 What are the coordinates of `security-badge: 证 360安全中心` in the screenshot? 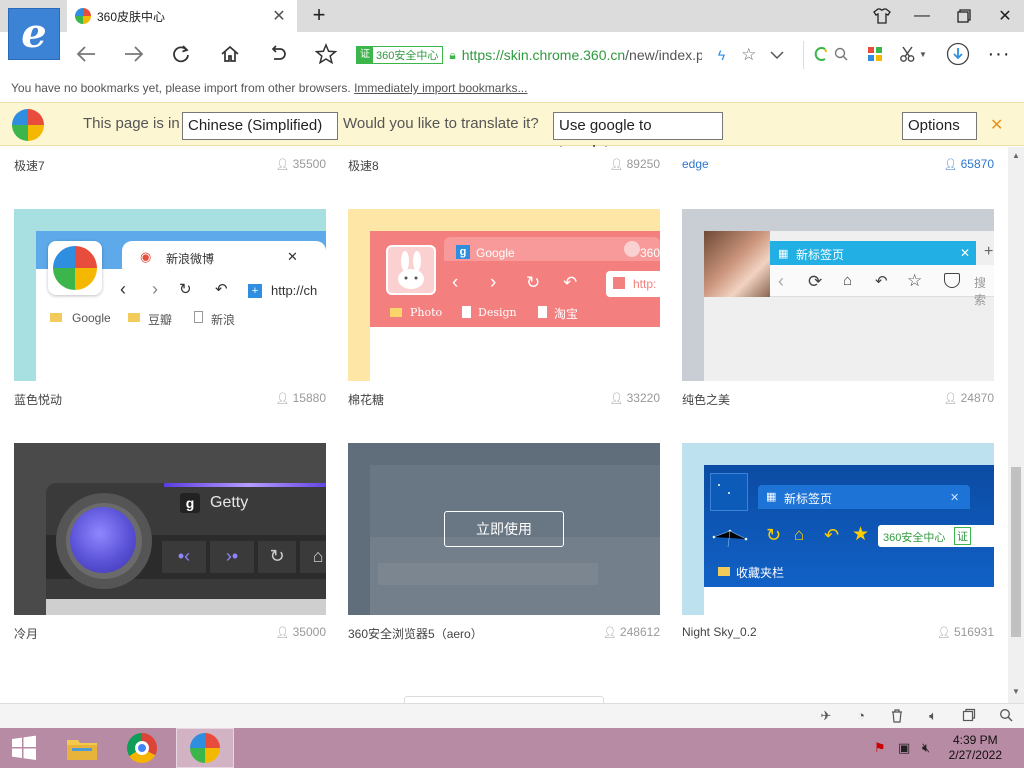 It's located at (400, 55).